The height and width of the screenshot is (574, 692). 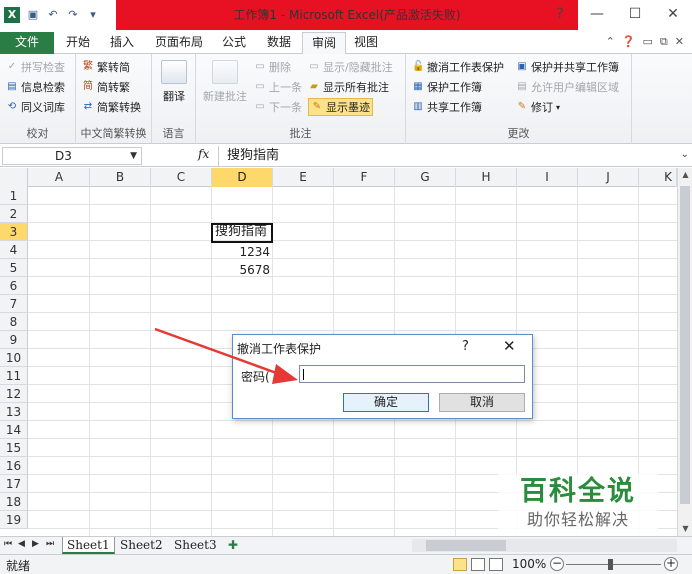 What do you see at coordinates (14, 214) in the screenshot?
I see `row-header-2: 2` at bounding box center [14, 214].